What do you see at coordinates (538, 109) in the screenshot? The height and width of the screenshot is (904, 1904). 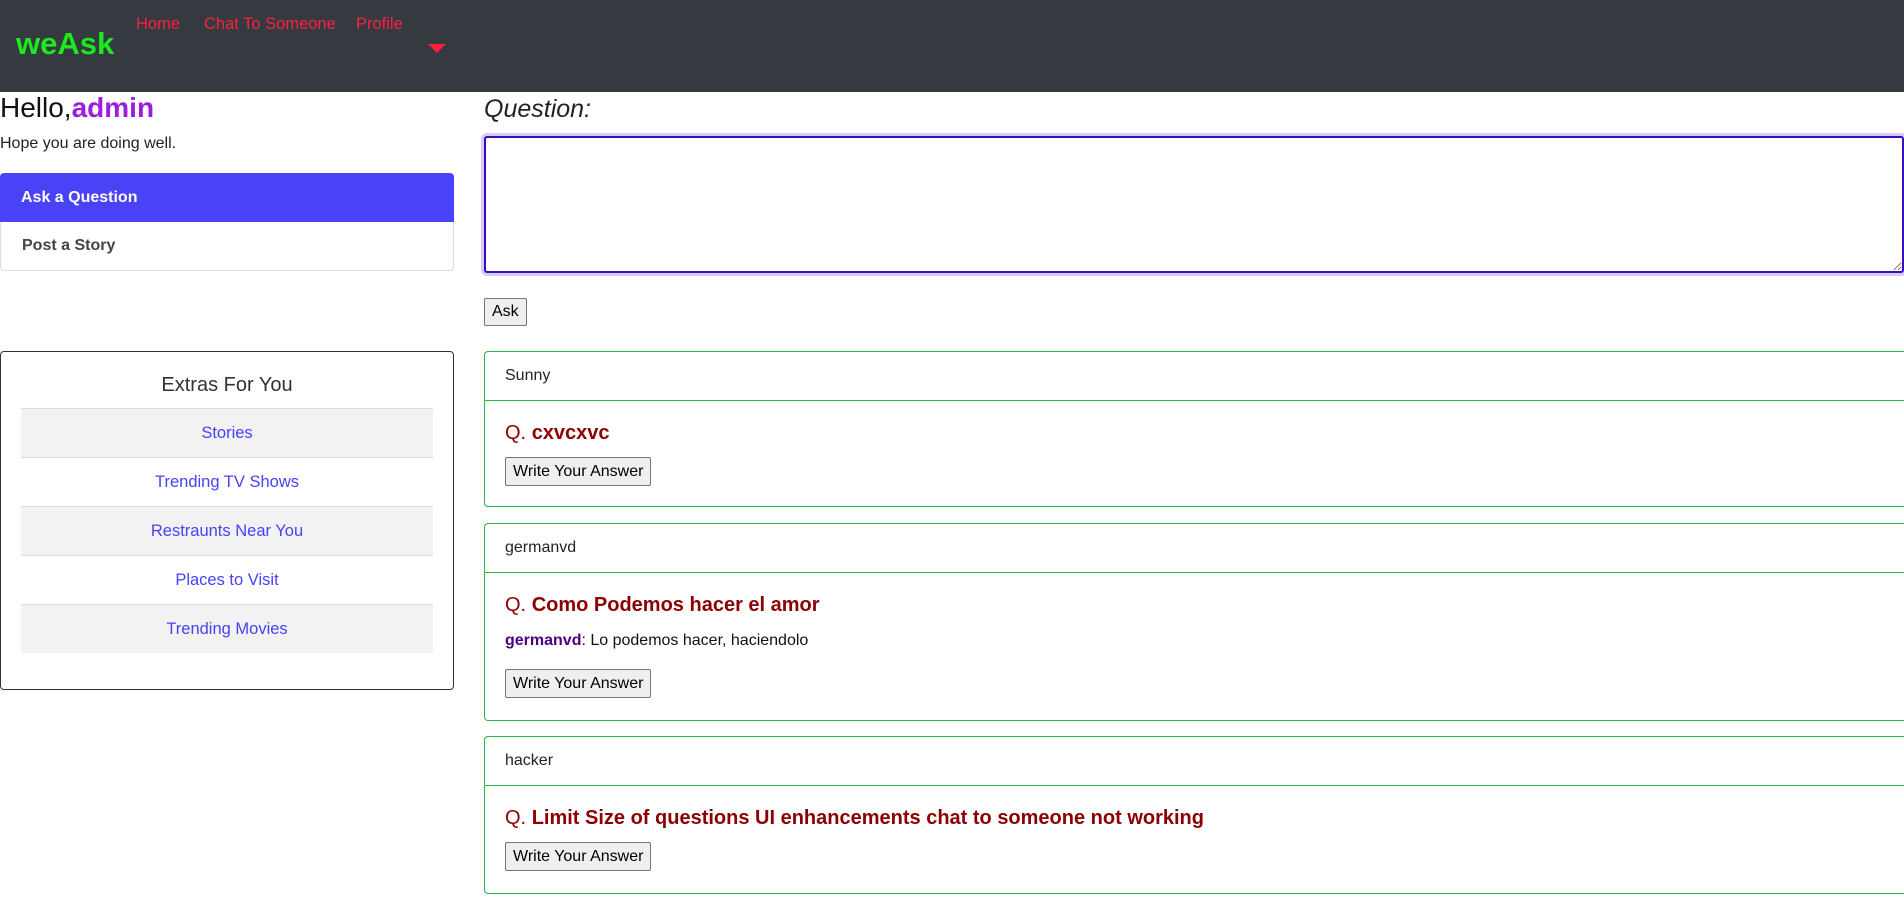 I see `question-label: Question:` at bounding box center [538, 109].